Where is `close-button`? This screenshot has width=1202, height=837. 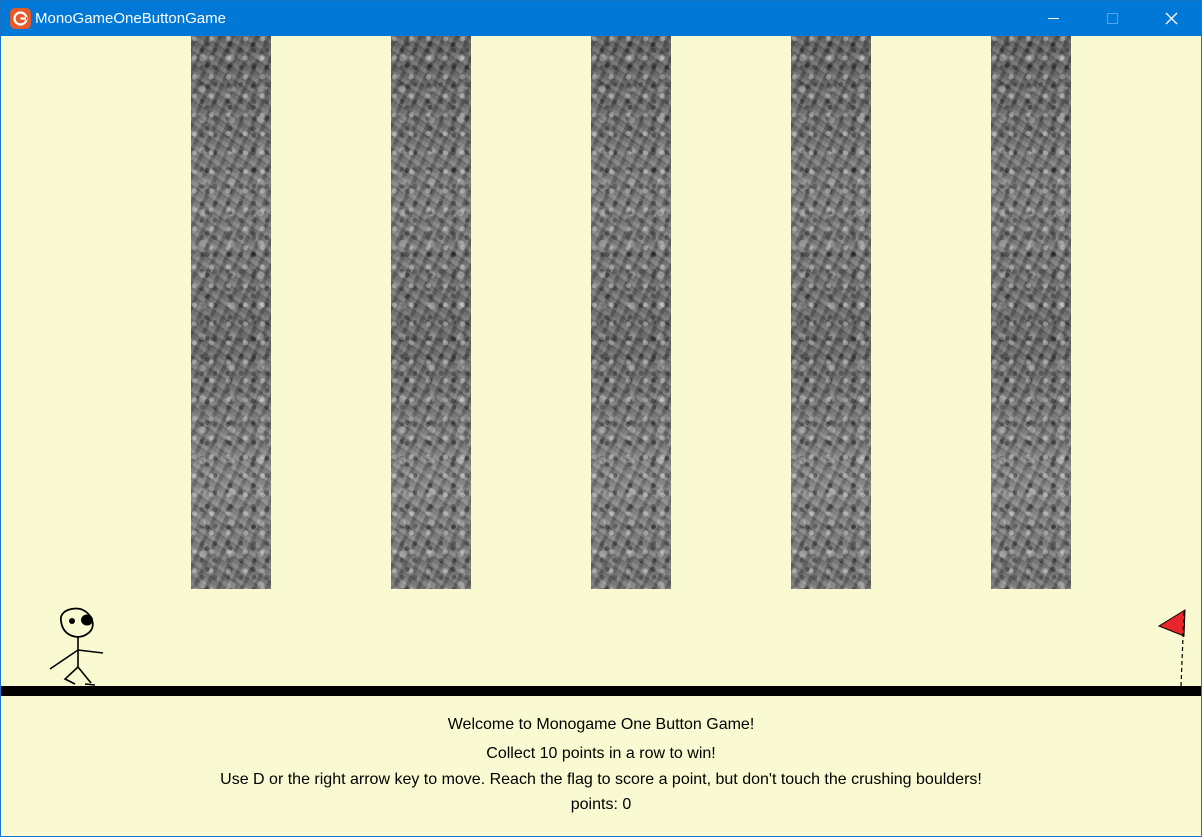
close-button is located at coordinates (1172, 18).